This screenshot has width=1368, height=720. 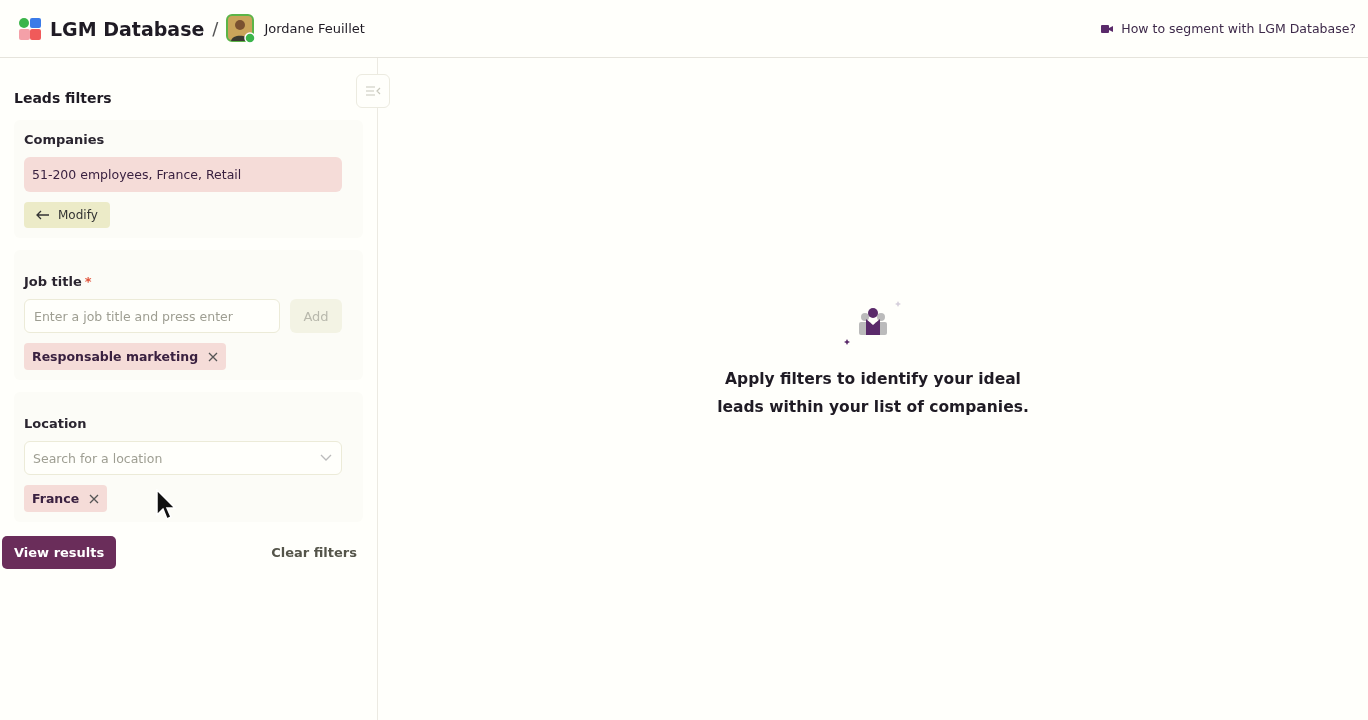 I want to click on section-label: Location, so click(x=55, y=423).